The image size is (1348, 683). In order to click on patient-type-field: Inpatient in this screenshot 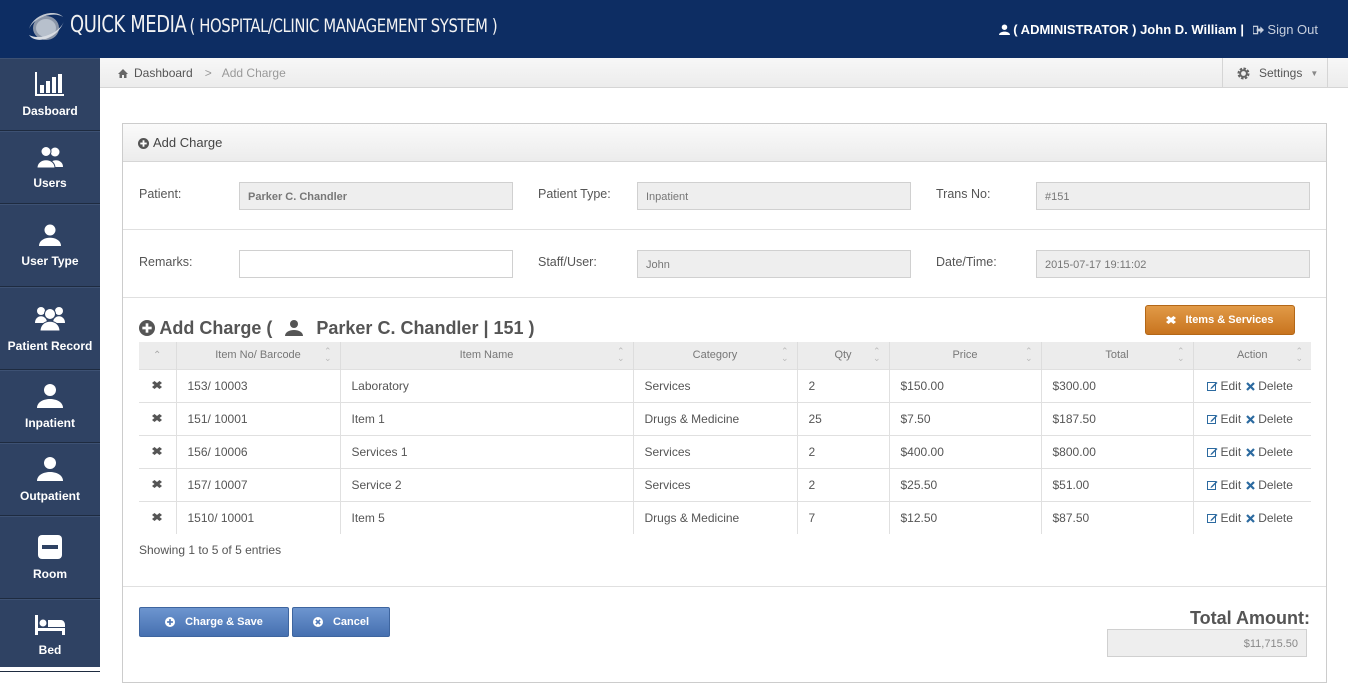, I will do `click(774, 196)`.